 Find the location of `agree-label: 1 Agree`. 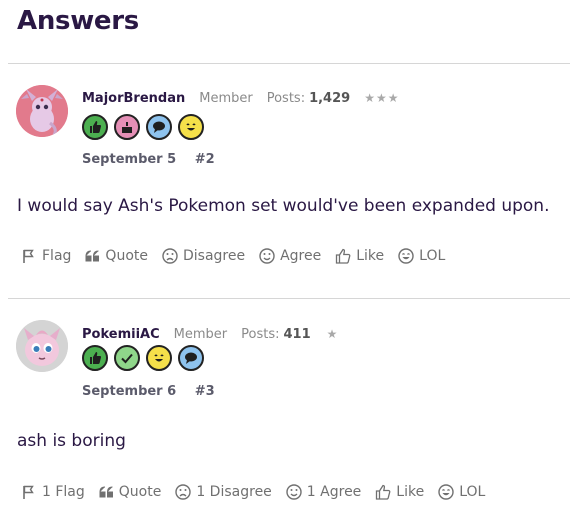

agree-label: 1 Agree is located at coordinates (334, 492).